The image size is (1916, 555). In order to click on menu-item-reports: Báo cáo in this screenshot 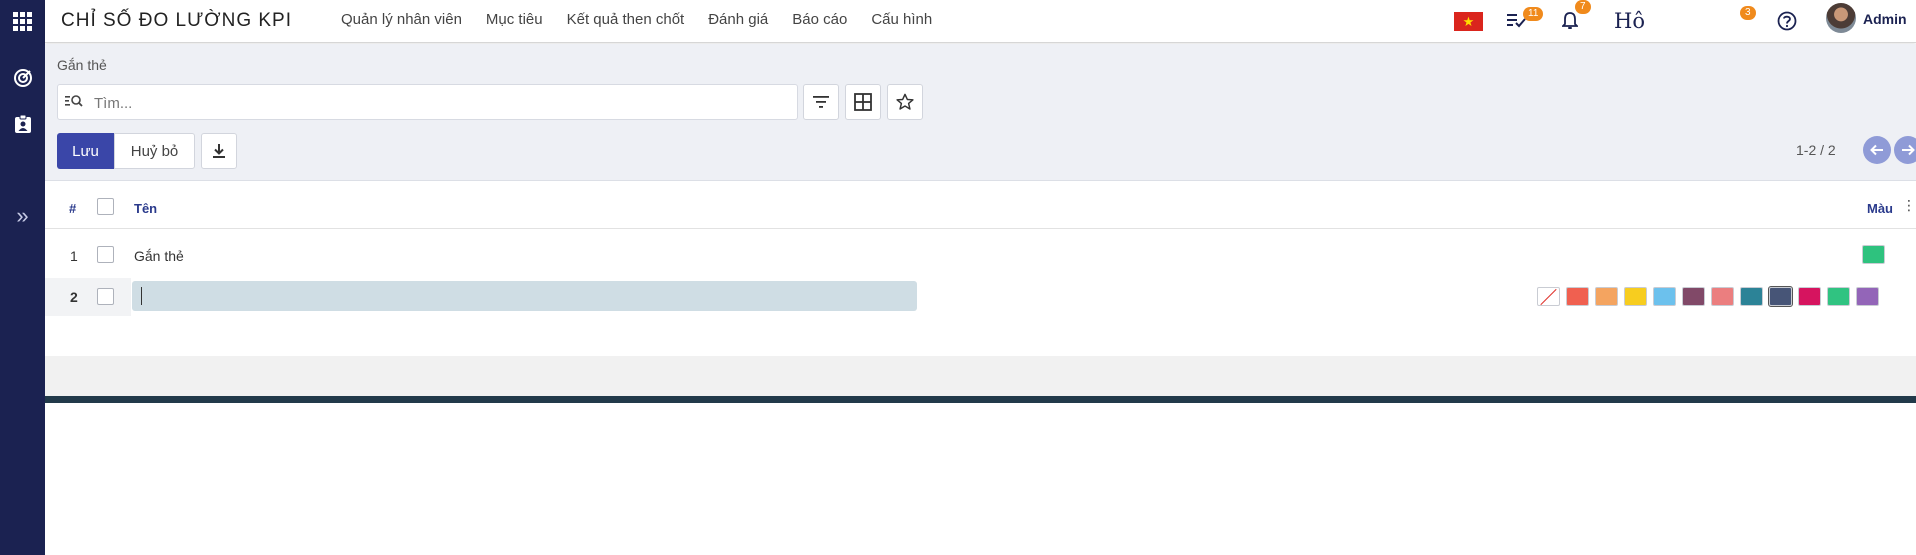, I will do `click(819, 19)`.